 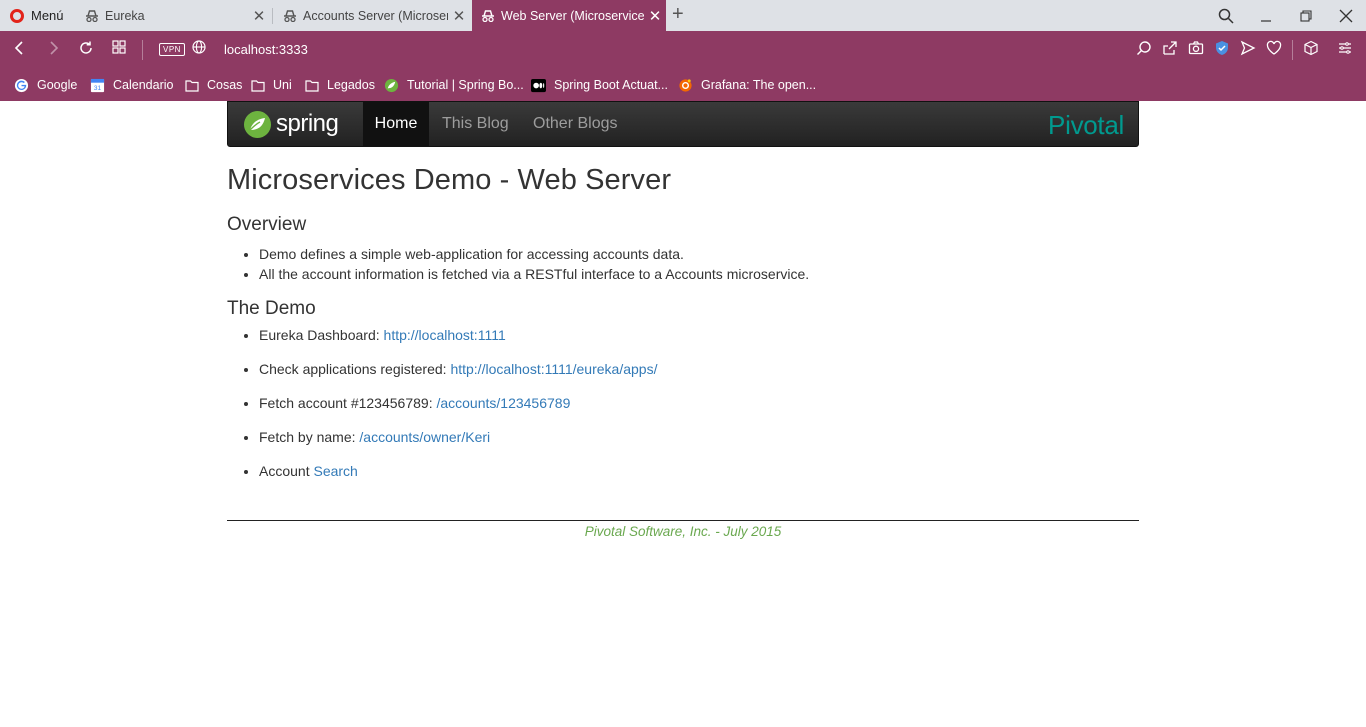 I want to click on bookmark-google: Google, so click(x=45, y=85).